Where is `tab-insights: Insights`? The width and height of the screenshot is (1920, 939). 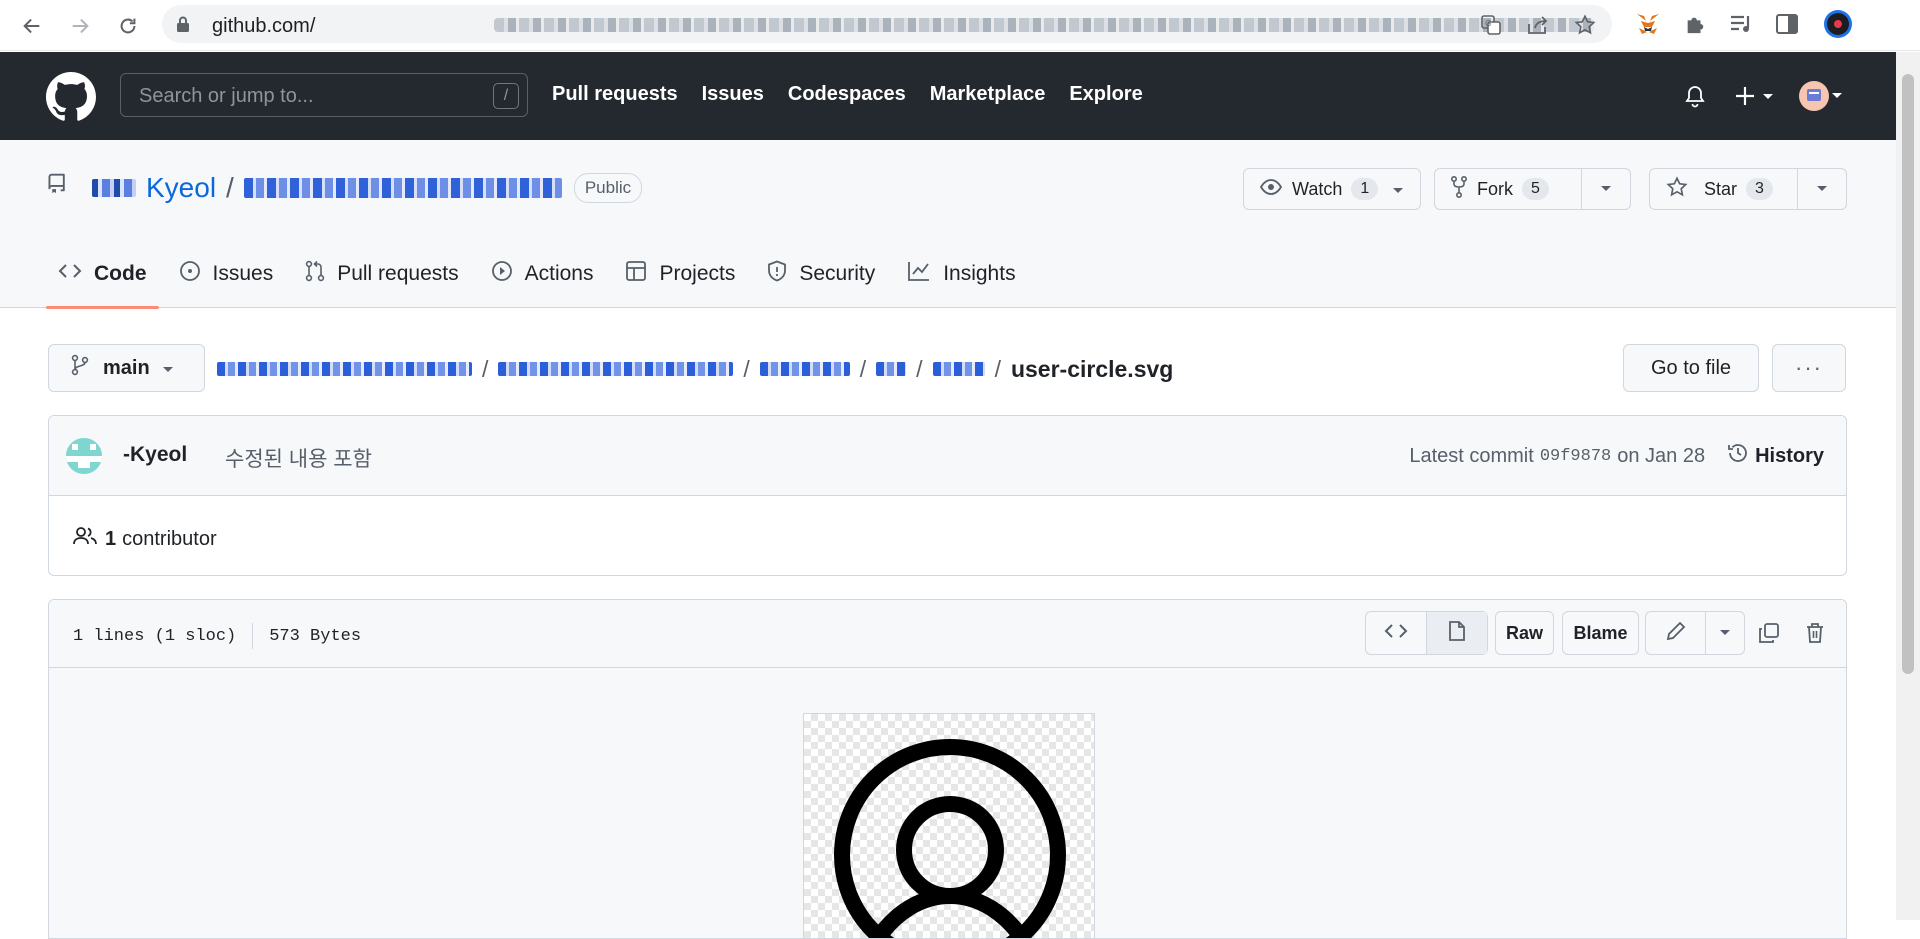 tab-insights: Insights is located at coordinates (965, 274).